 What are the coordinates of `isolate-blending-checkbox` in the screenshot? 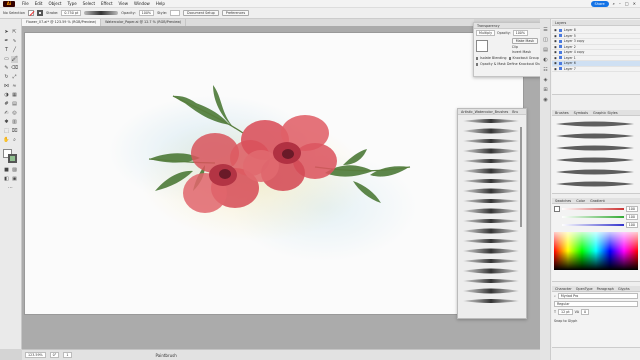 It's located at (477, 58).